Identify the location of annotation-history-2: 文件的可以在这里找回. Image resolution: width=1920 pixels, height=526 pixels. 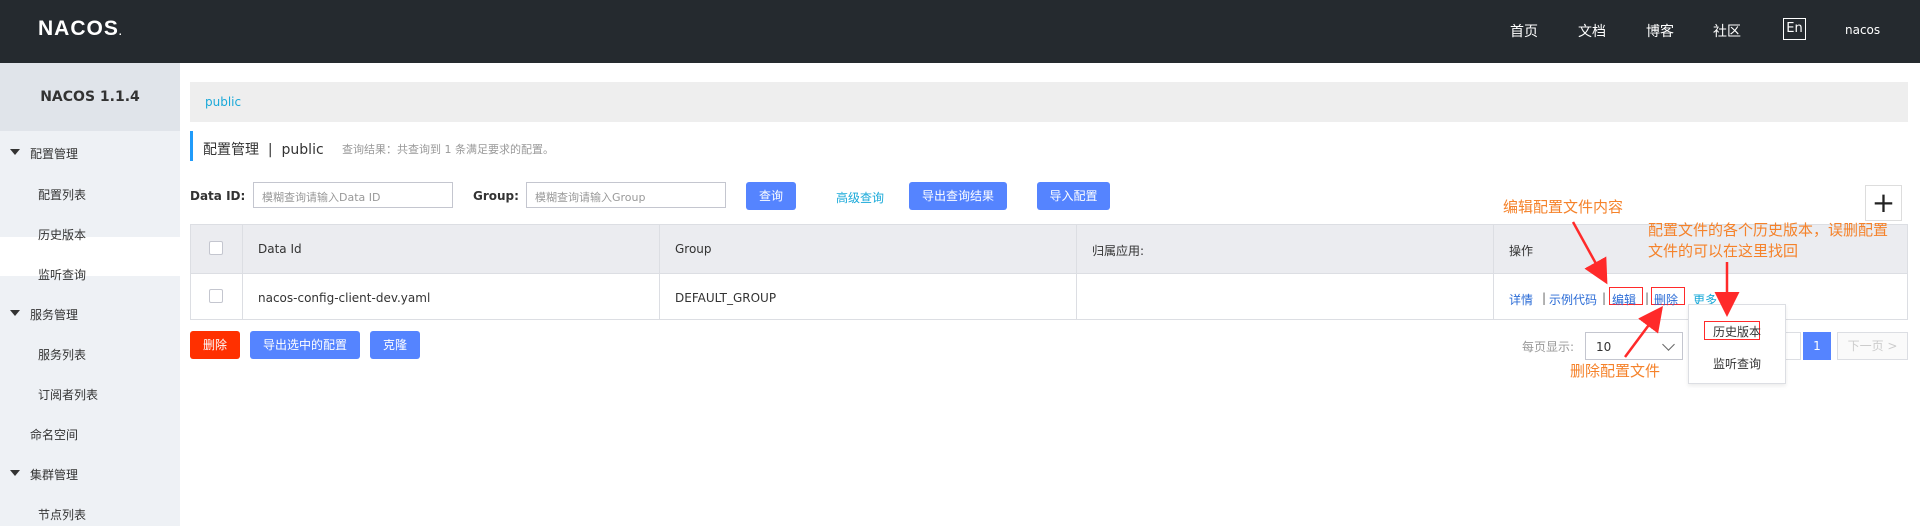
(1723, 251).